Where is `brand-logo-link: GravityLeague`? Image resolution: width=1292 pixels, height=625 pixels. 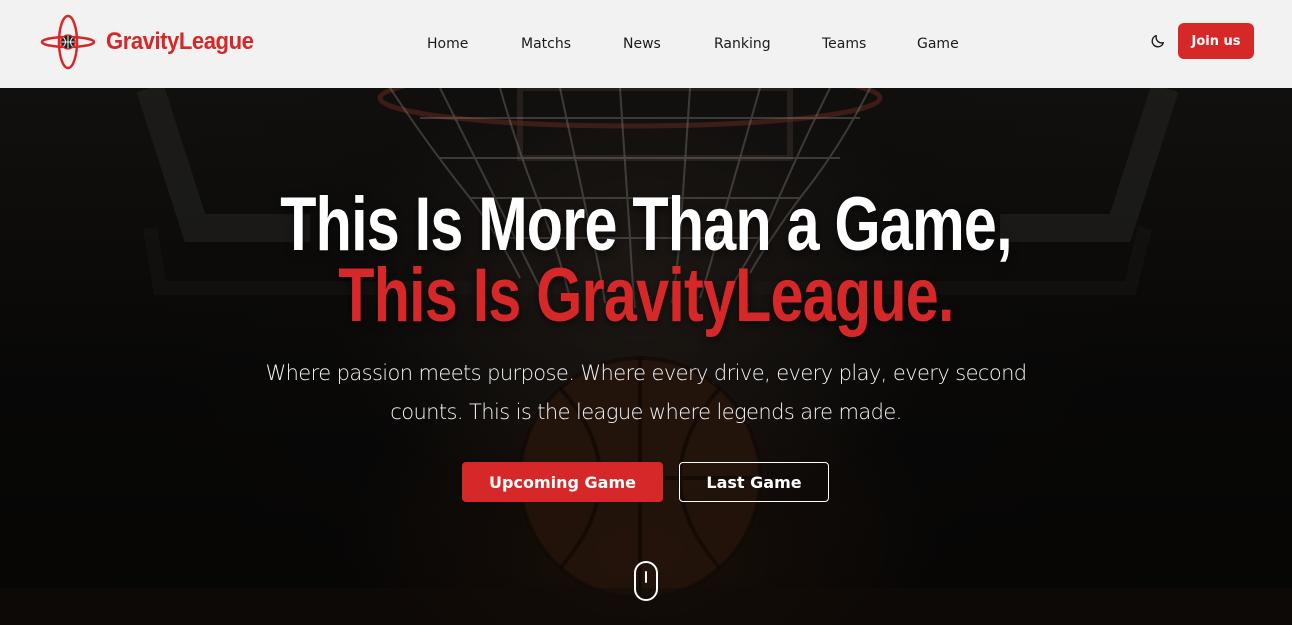
brand-logo-link: GravityLeague is located at coordinates (153, 42).